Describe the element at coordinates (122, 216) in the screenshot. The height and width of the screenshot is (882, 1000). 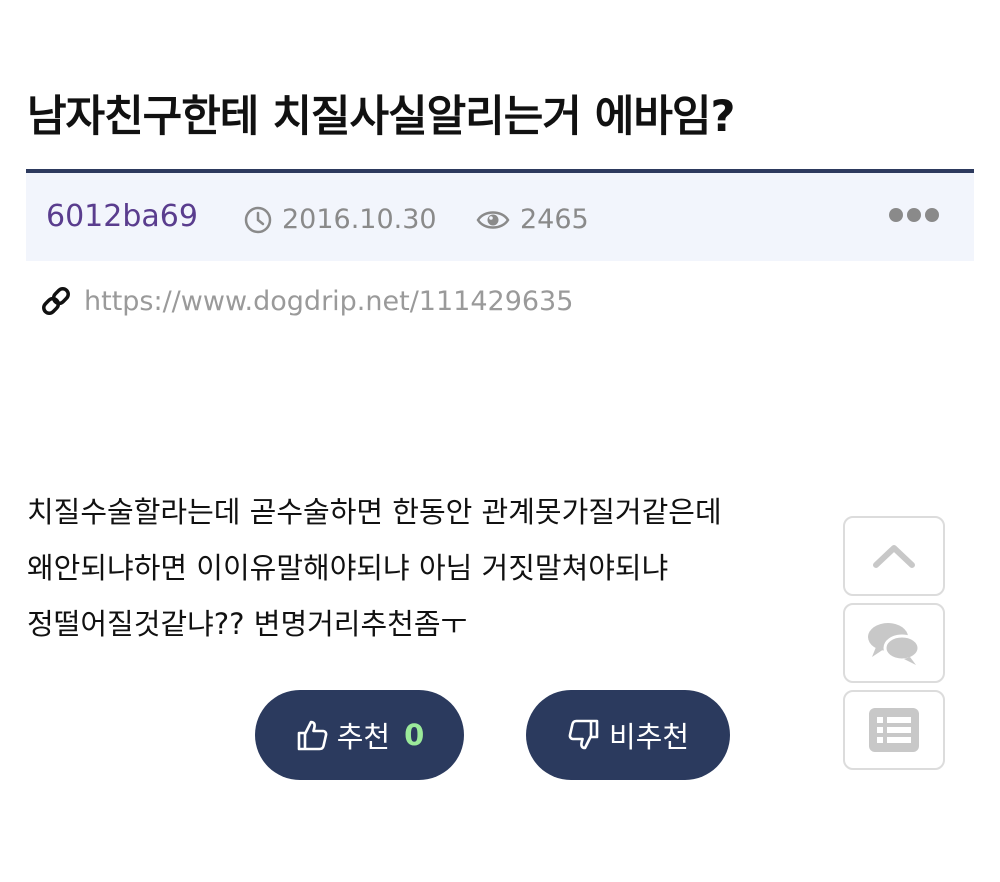
I see `author-name: 6012ba69` at that location.